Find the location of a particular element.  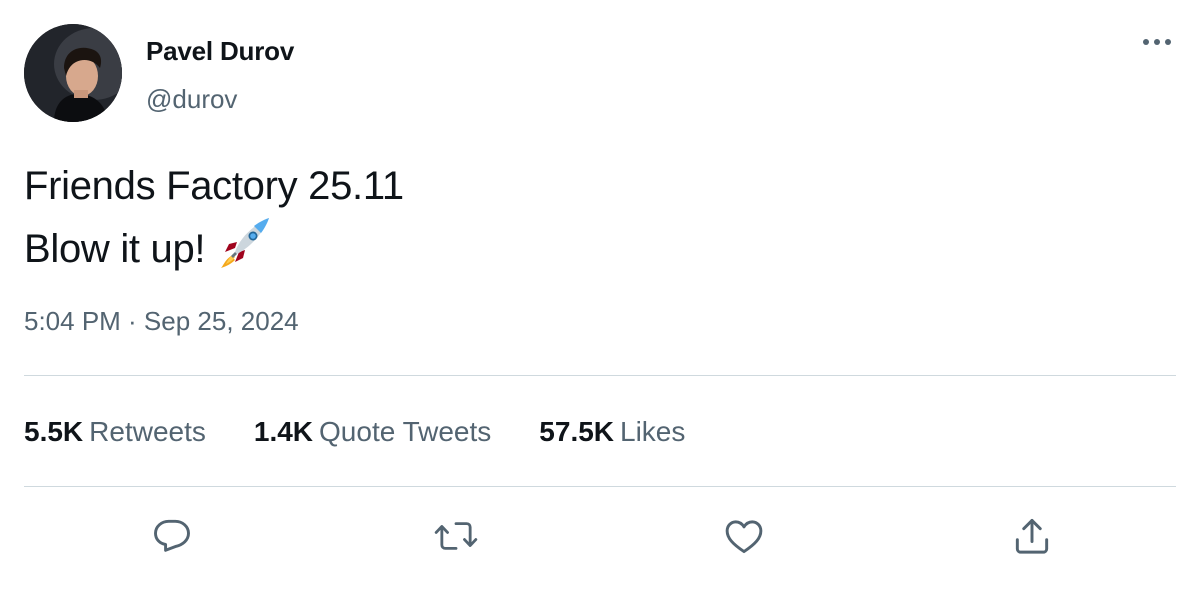

share-icon is located at coordinates (1032, 536).